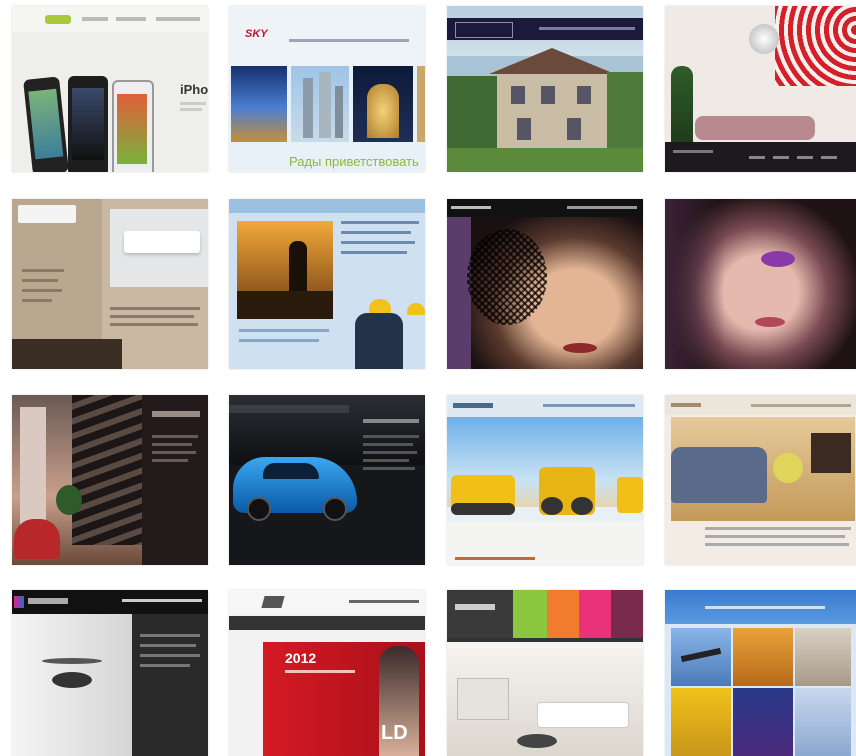 The width and height of the screenshot is (856, 756). Describe the element at coordinates (484, 30) in the screenshot. I see `thumb-logo-box` at that location.